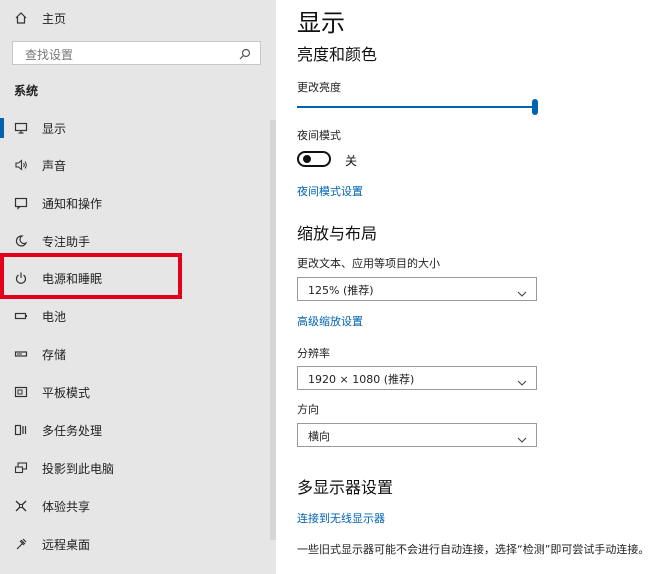 The height and width of the screenshot is (574, 665). I want to click on search-placeholder: 查找设置, so click(49, 55).